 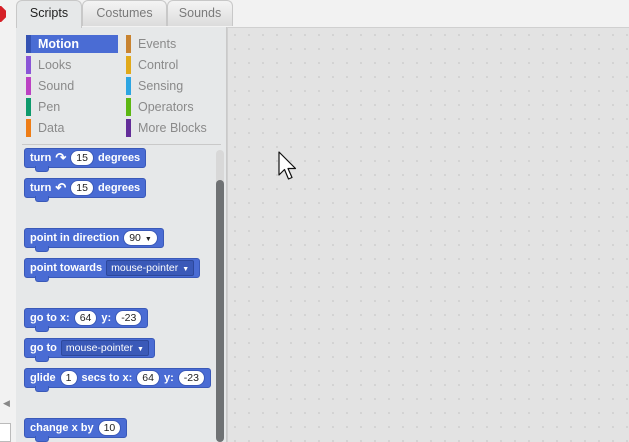 I want to click on category-pen: Pen, so click(x=72, y=107).